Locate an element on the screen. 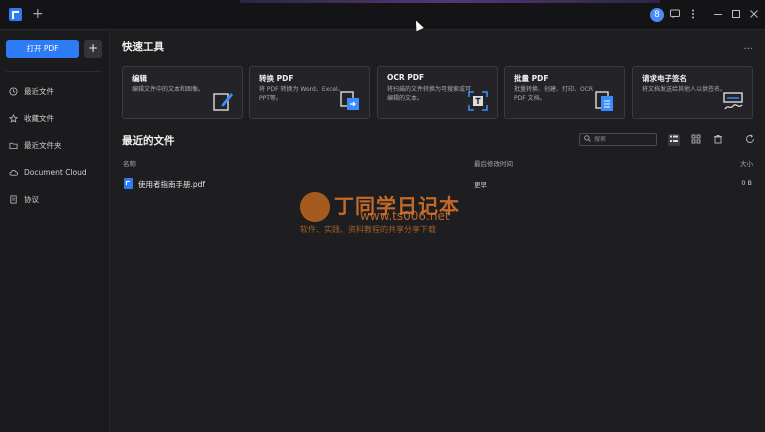 The height and width of the screenshot is (432, 765). tool-card-batch: 批量 PDF 批量转换、创建、打印、OCR PDF 文档。 is located at coordinates (564, 92).